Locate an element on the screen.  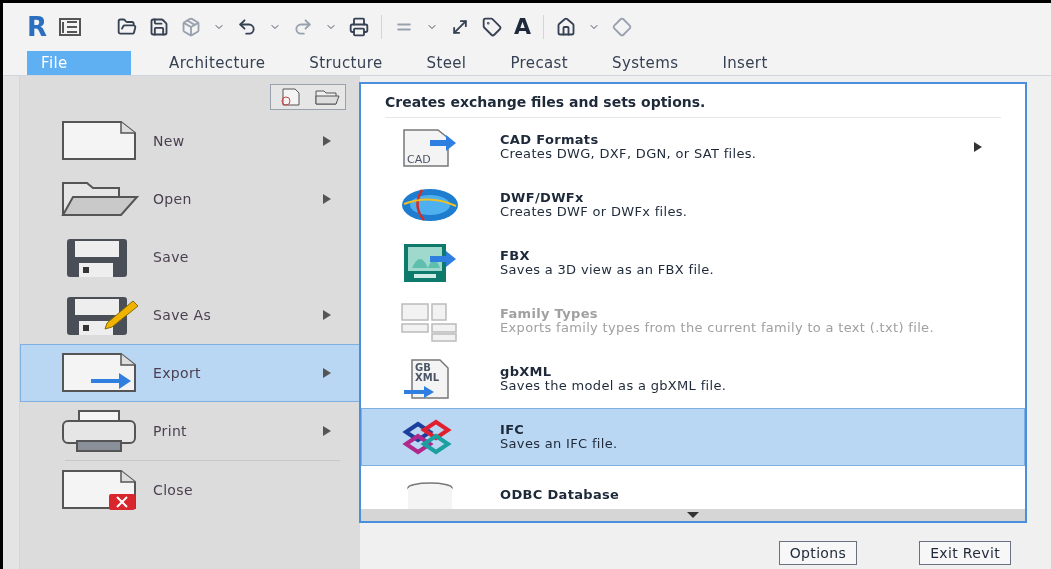
scroll-down-icon is located at coordinates (693, 515).